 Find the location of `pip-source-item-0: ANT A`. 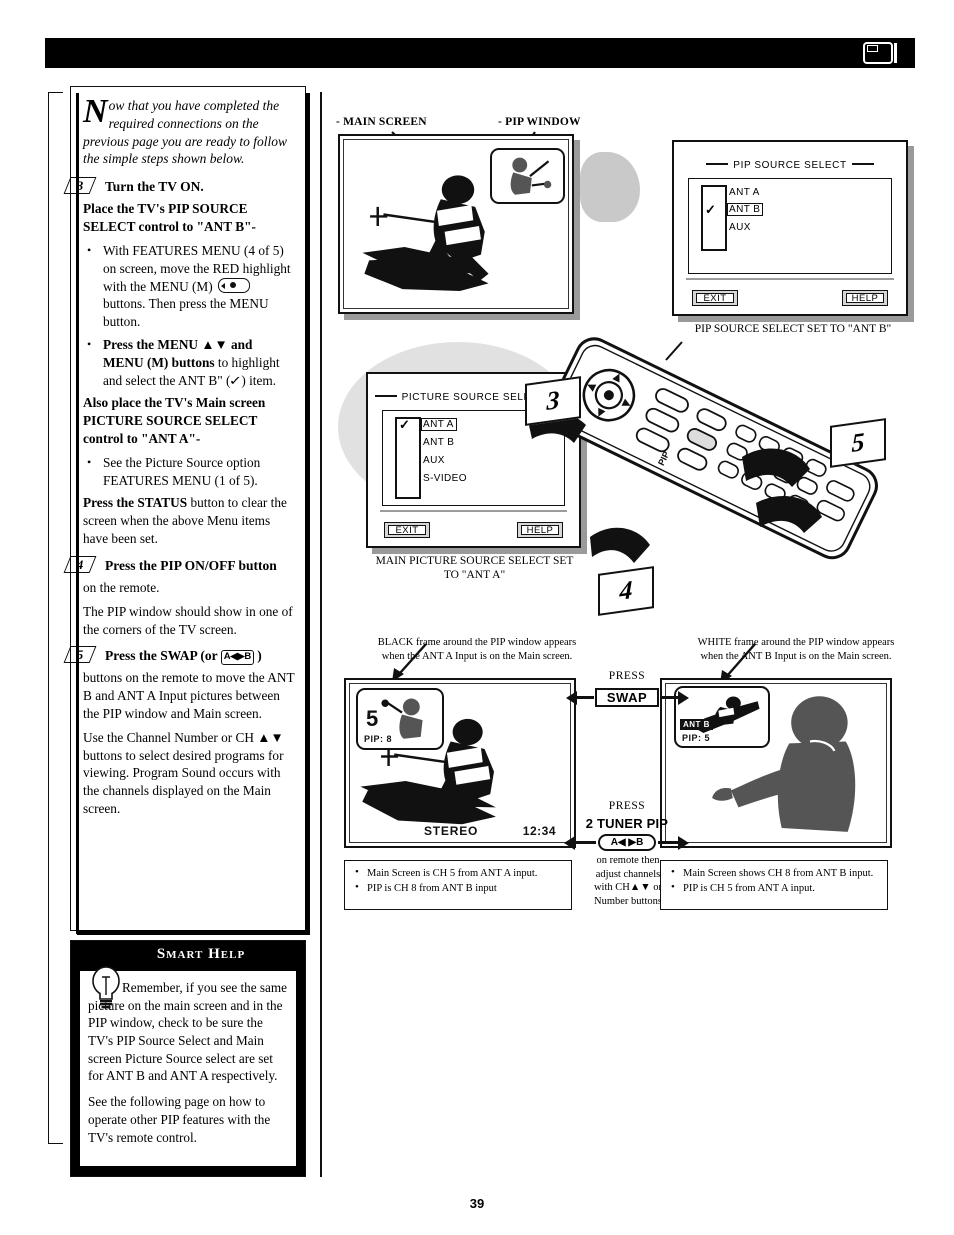

pip-source-item-0: ANT A is located at coordinates (744, 192).